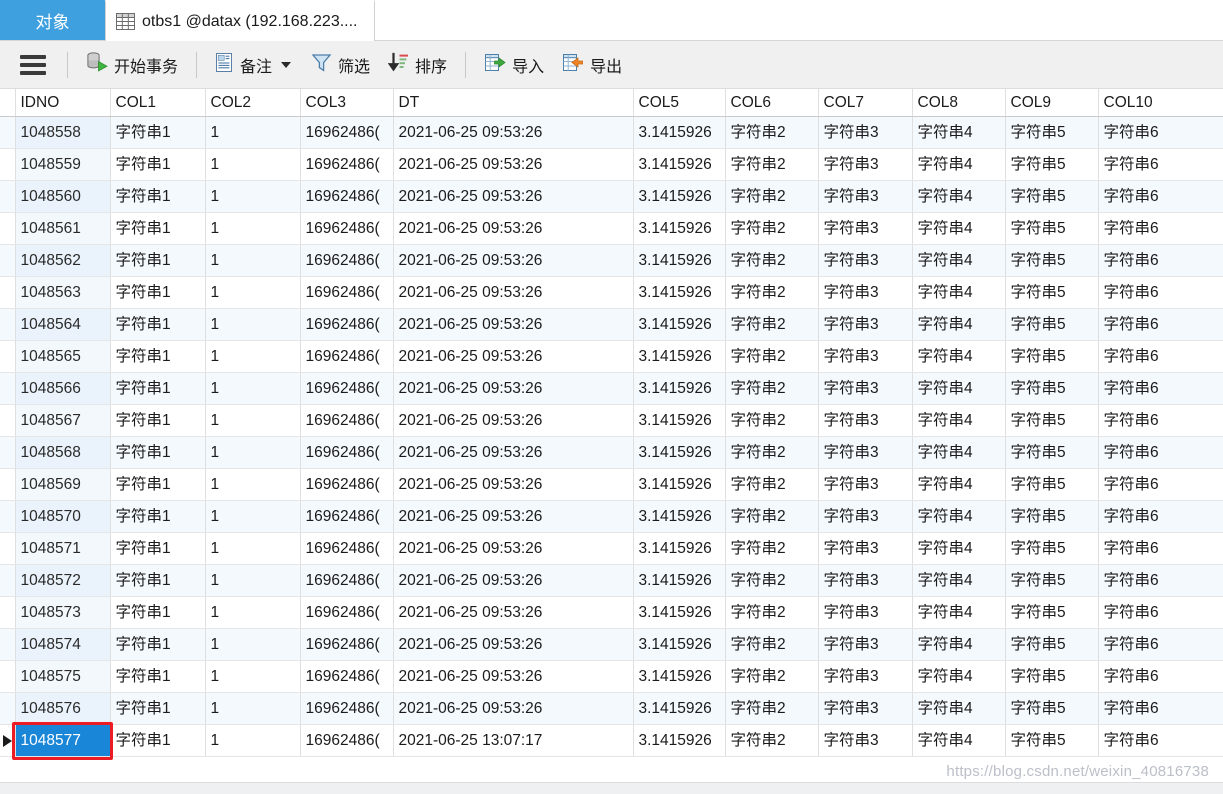 This screenshot has width=1223, height=794. I want to click on cell-idno: 1048560, so click(63, 196).